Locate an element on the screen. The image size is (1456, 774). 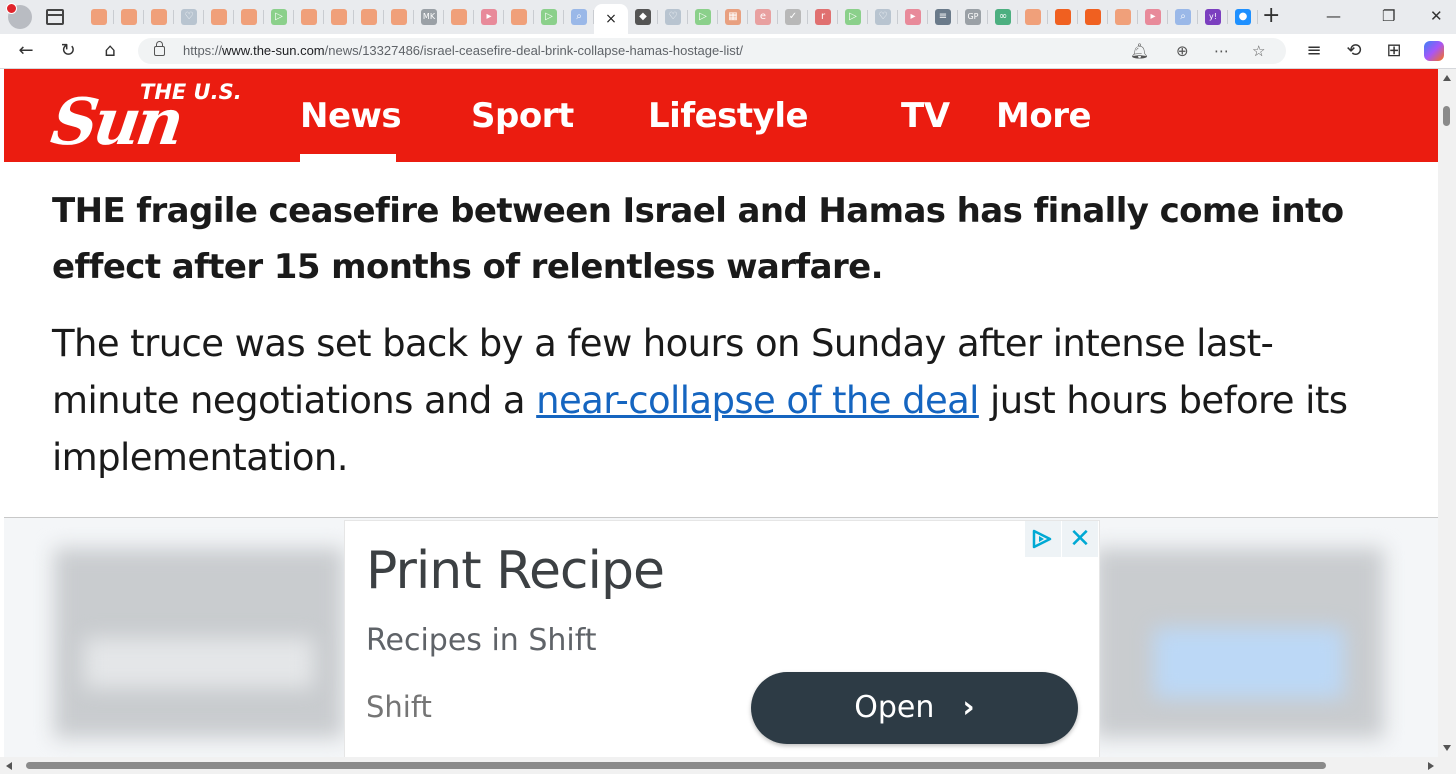
e-icon: e is located at coordinates (763, 17).